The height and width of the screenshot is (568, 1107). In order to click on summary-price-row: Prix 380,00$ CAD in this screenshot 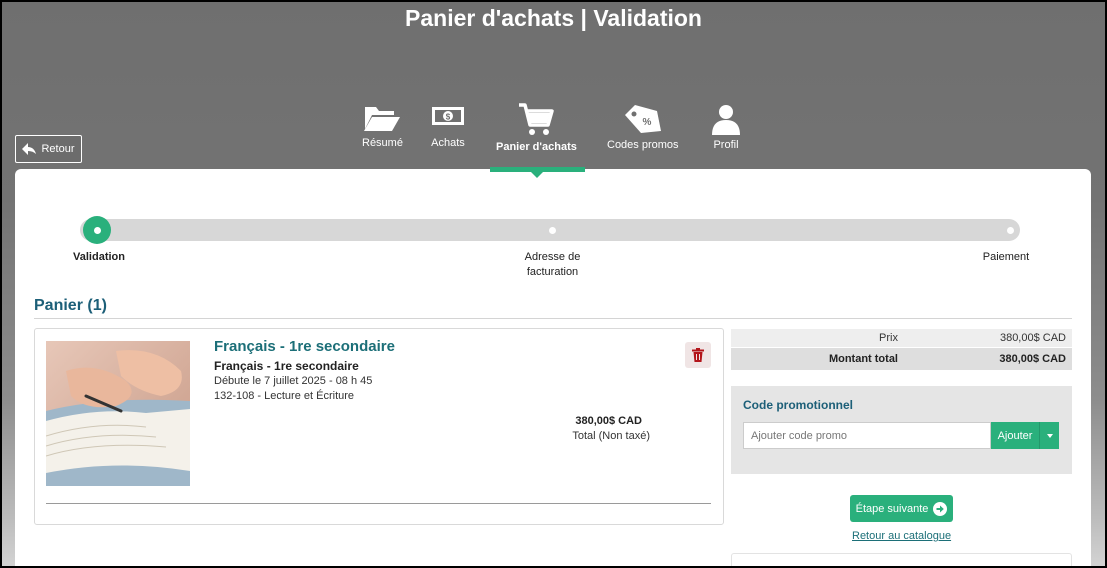, I will do `click(901, 338)`.